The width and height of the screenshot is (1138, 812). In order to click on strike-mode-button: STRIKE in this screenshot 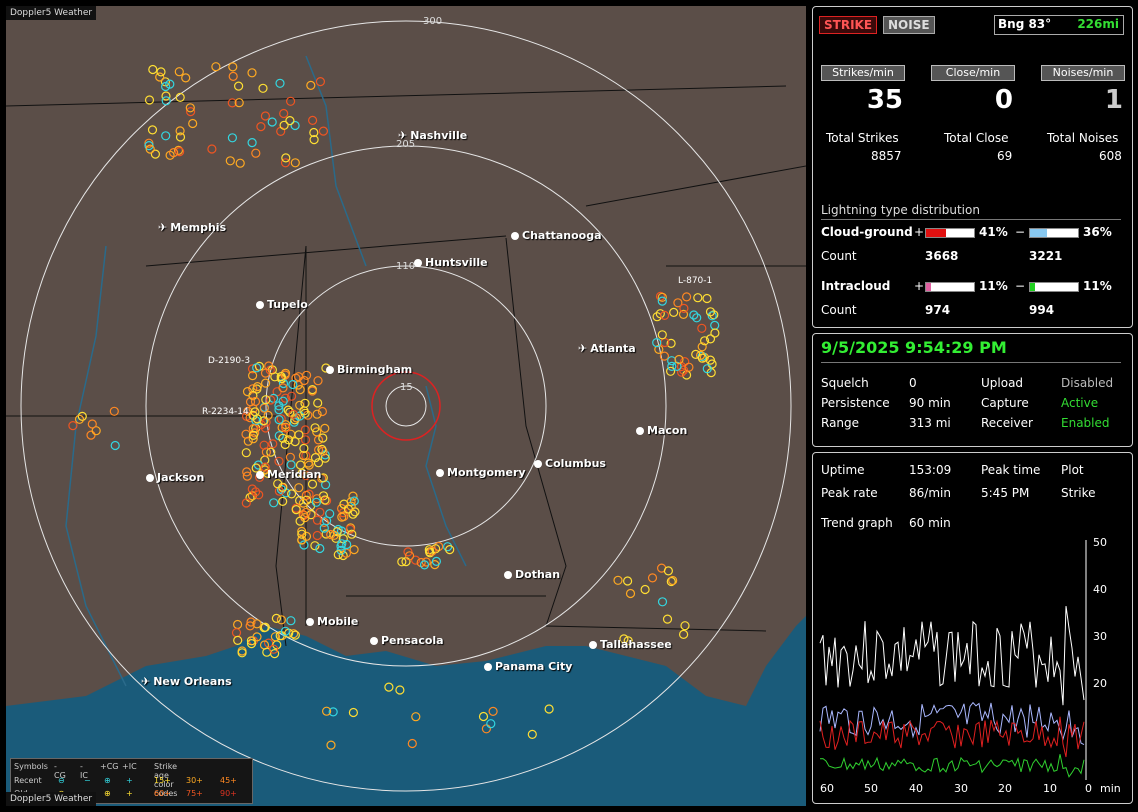, I will do `click(848, 25)`.